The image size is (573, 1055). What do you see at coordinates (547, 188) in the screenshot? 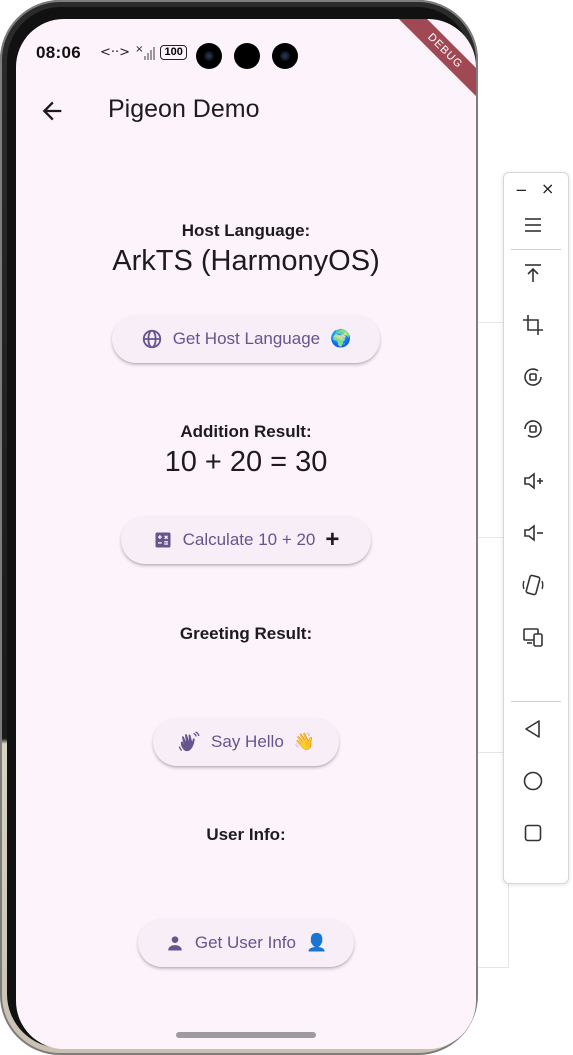
I see `close-button: ×` at bounding box center [547, 188].